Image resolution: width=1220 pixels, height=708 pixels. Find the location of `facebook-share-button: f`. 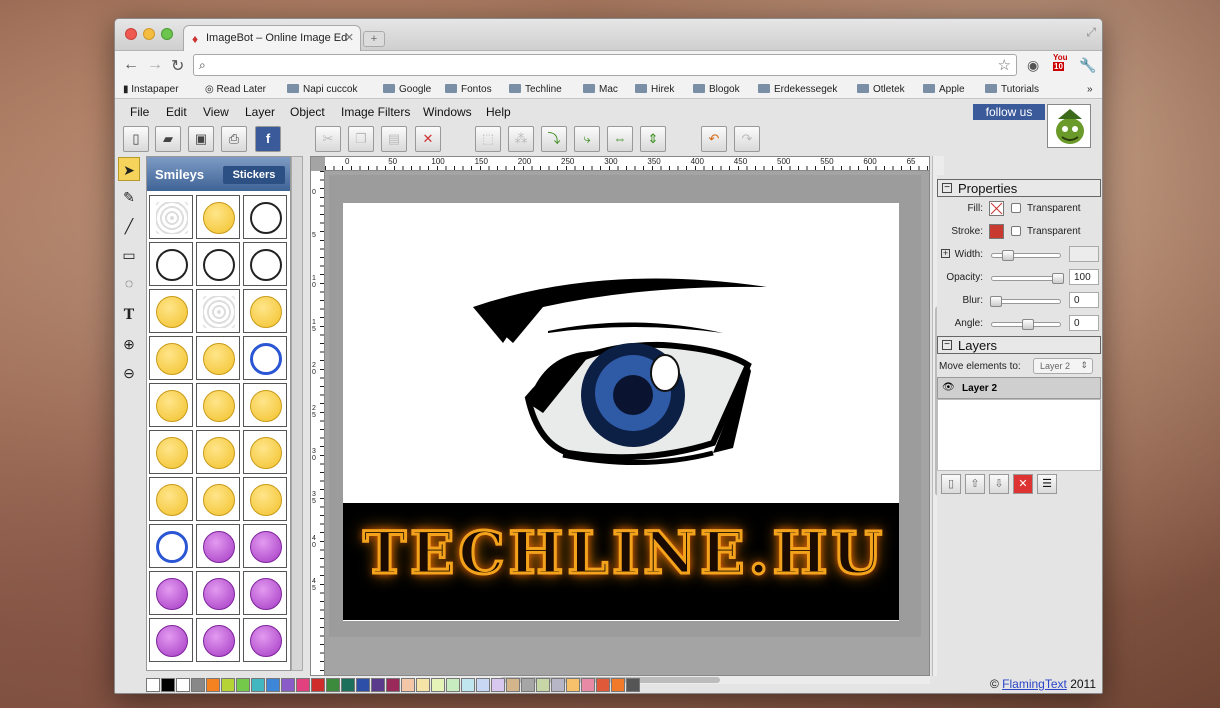

facebook-share-button: f is located at coordinates (268, 139).